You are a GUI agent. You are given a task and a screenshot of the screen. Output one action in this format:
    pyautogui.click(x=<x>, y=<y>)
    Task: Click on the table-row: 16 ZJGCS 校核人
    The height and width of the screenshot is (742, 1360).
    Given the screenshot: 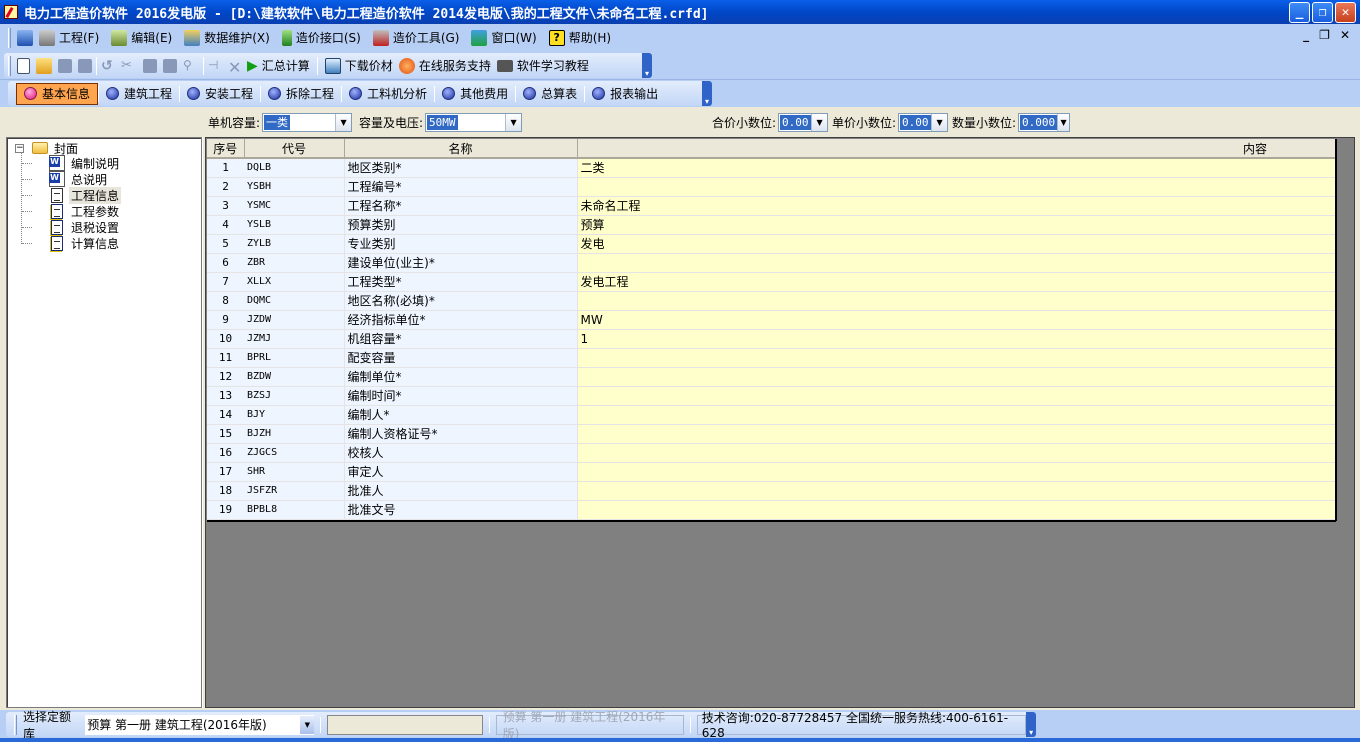 What is the action you would take?
    pyautogui.click(x=771, y=453)
    